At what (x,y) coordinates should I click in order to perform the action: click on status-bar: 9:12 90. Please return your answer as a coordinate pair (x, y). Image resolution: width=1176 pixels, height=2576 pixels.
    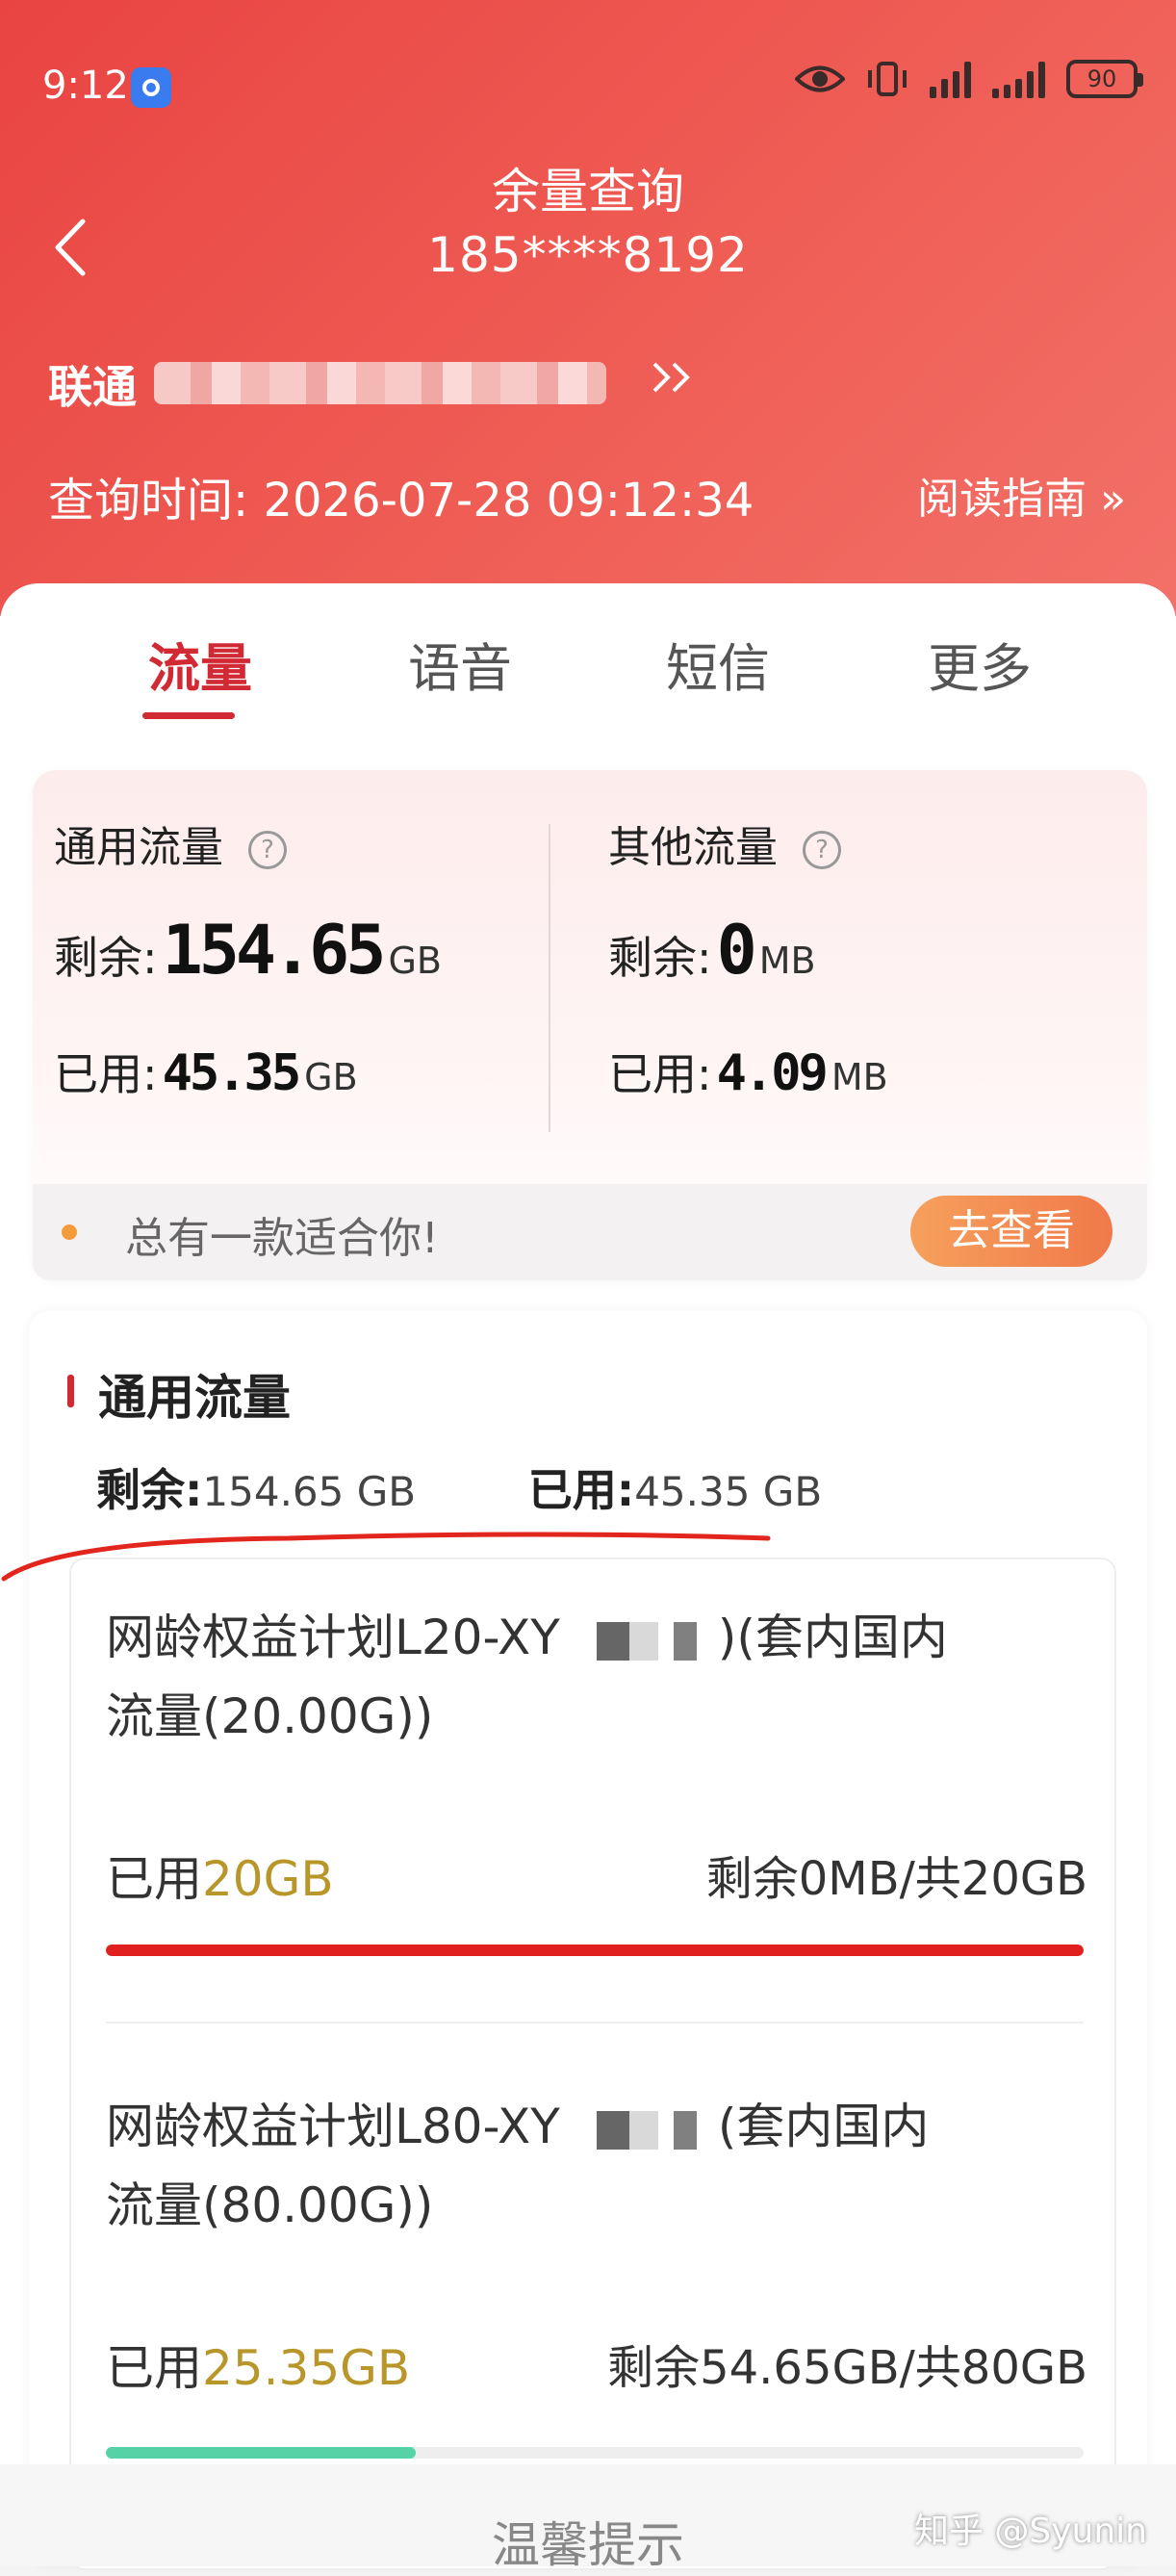
    Looking at the image, I should click on (588, 86).